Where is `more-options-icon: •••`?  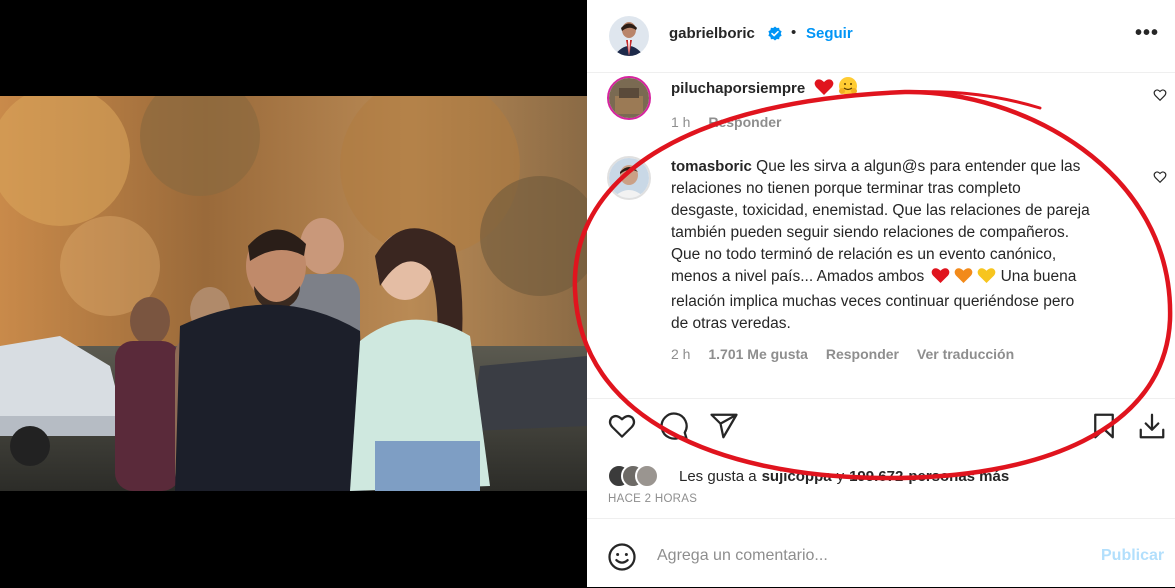
more-options-icon: ••• is located at coordinates (1147, 33).